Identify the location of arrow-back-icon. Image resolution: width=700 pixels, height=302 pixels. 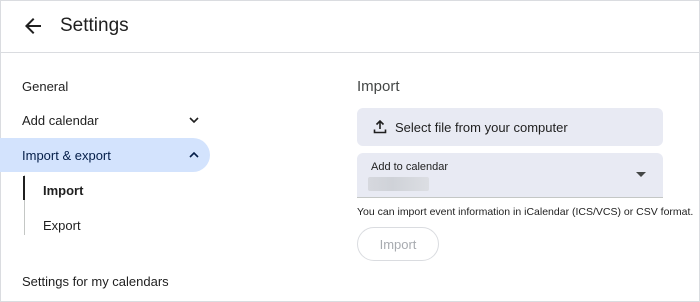
(33, 26).